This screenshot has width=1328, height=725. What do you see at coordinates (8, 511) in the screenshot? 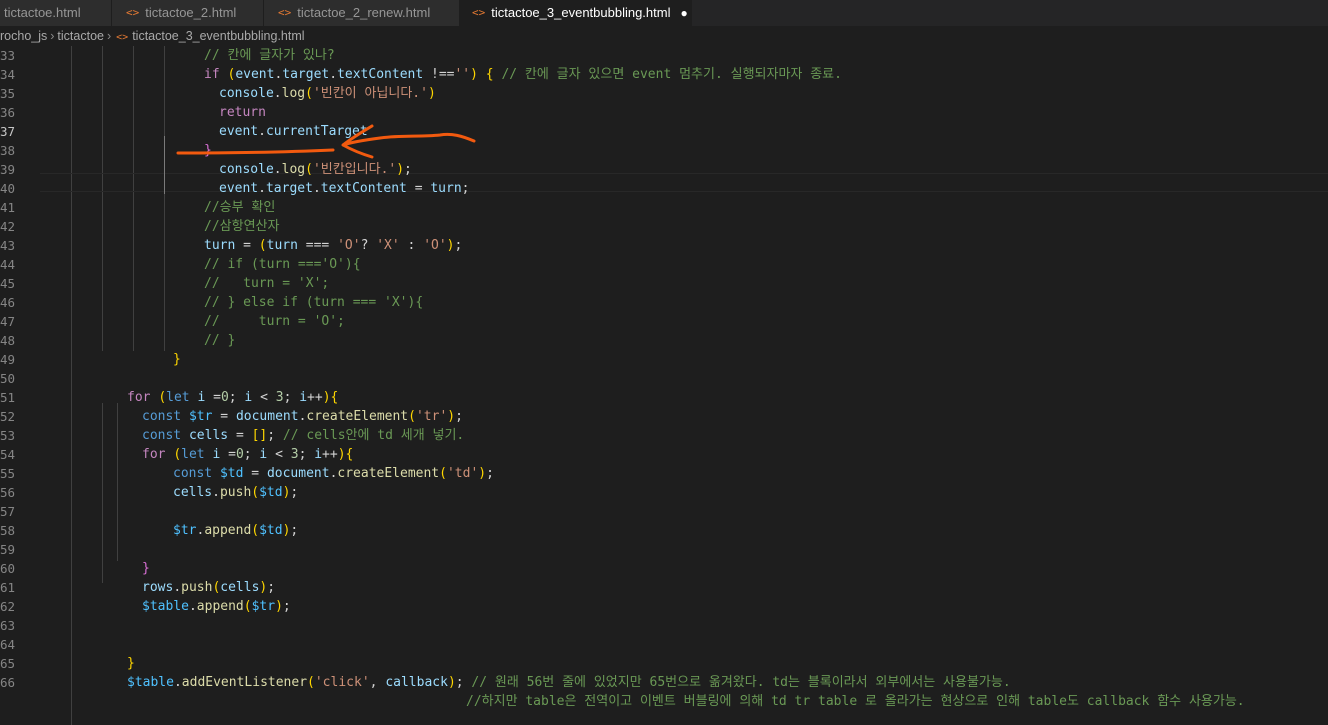
I see `line-number: 57` at bounding box center [8, 511].